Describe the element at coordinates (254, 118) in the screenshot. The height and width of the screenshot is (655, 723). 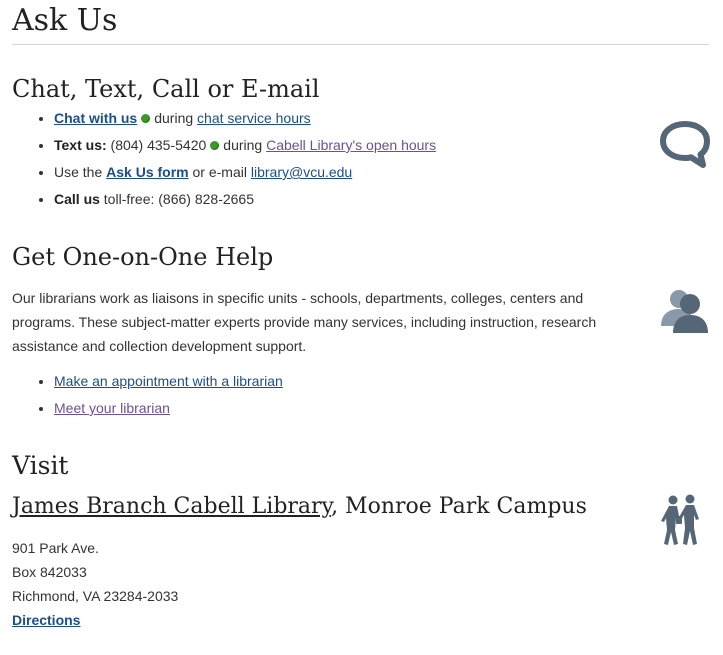
I see `chat-hours-link: chat service hours` at that location.